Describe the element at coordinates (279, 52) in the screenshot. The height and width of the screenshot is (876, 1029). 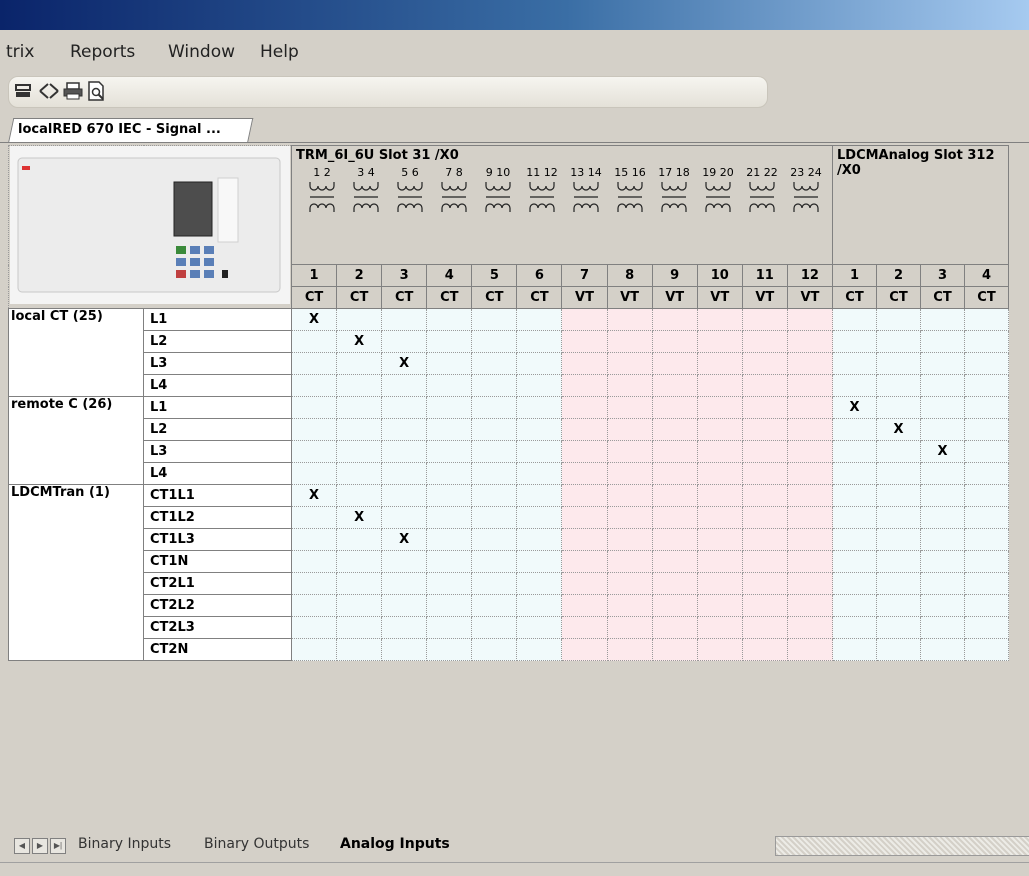
I see `menu-help: Help` at that location.